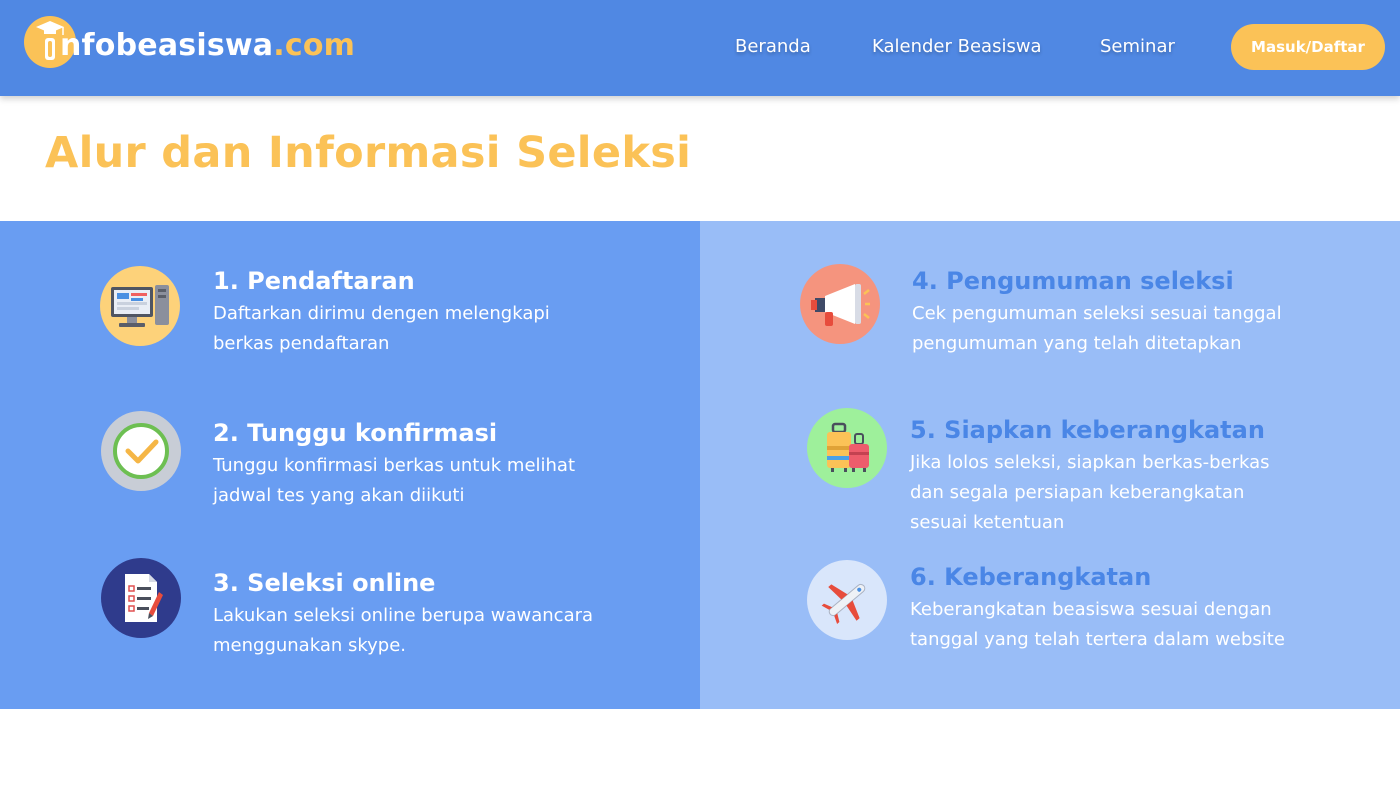 Image resolution: width=1400 pixels, height=800 pixels. What do you see at coordinates (140, 306) in the screenshot?
I see `computer-icon` at bounding box center [140, 306].